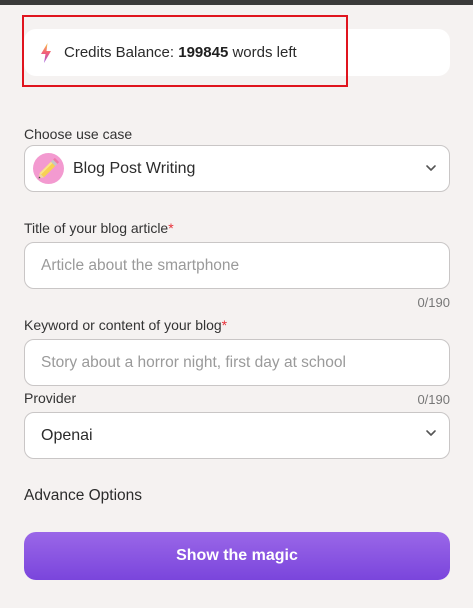 Image resolution: width=473 pixels, height=608 pixels. Describe the element at coordinates (236, 2) in the screenshot. I see `top-bar` at that location.